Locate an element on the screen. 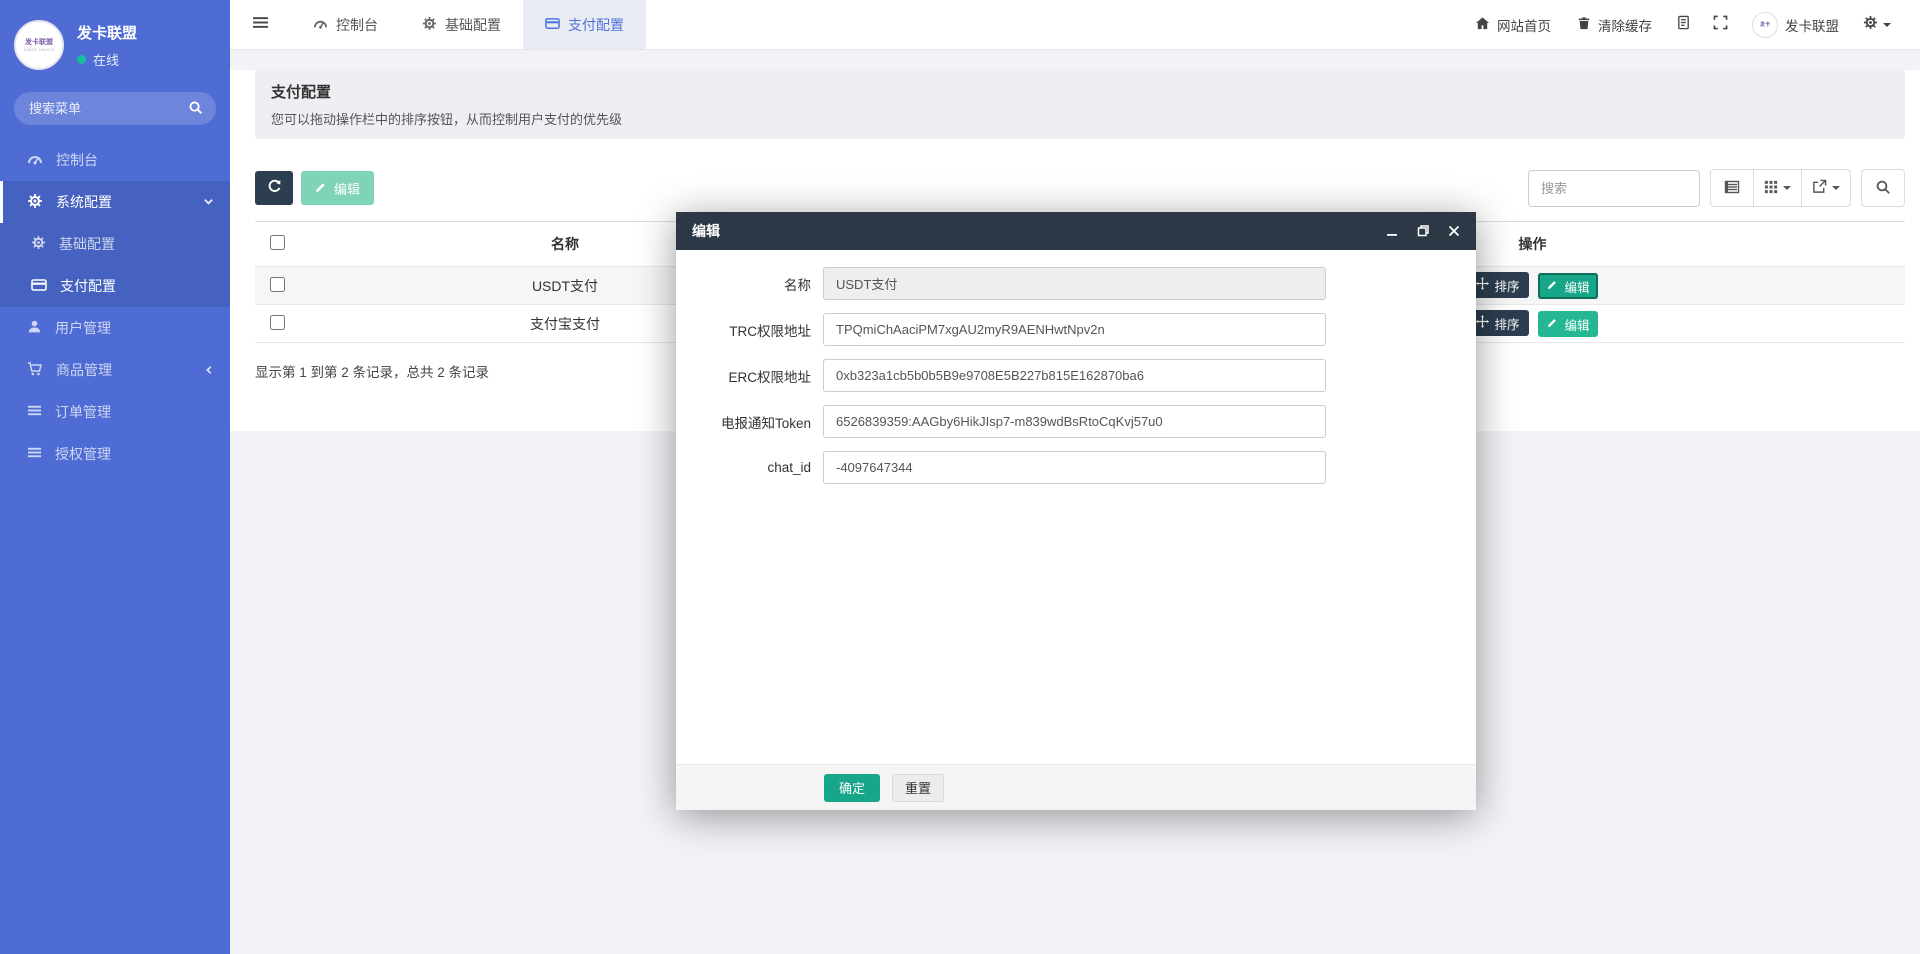 The image size is (1920, 954). chevron-down-icon is located at coordinates (208, 202).